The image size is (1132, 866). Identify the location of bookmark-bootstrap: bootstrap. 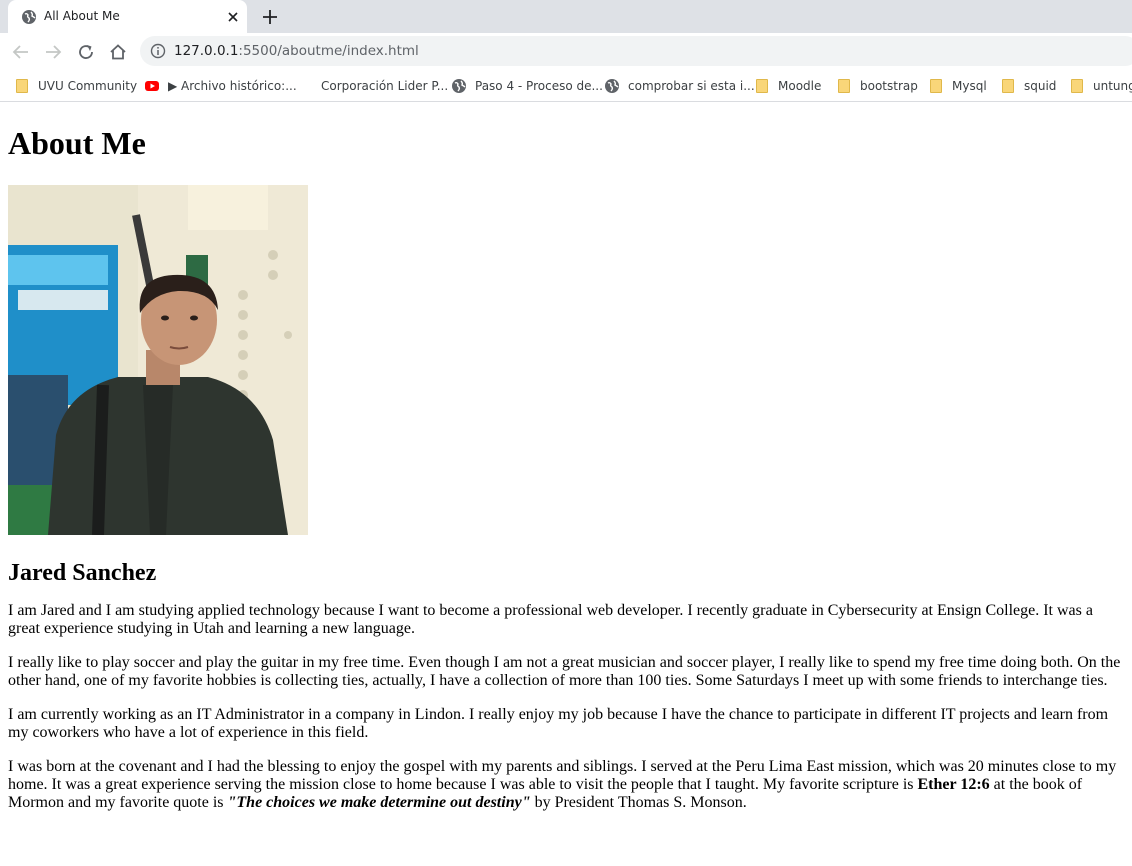
(878, 86).